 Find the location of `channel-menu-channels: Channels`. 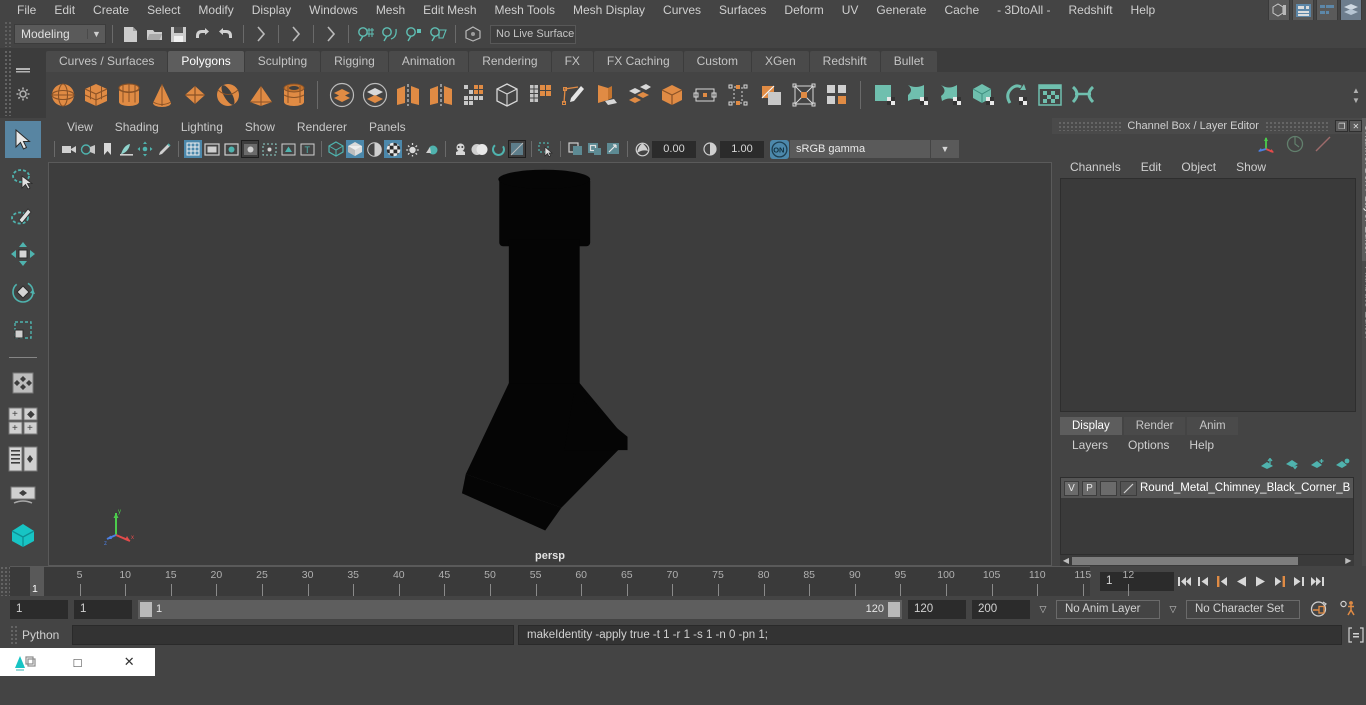

channel-menu-channels: Channels is located at coordinates (1095, 167).